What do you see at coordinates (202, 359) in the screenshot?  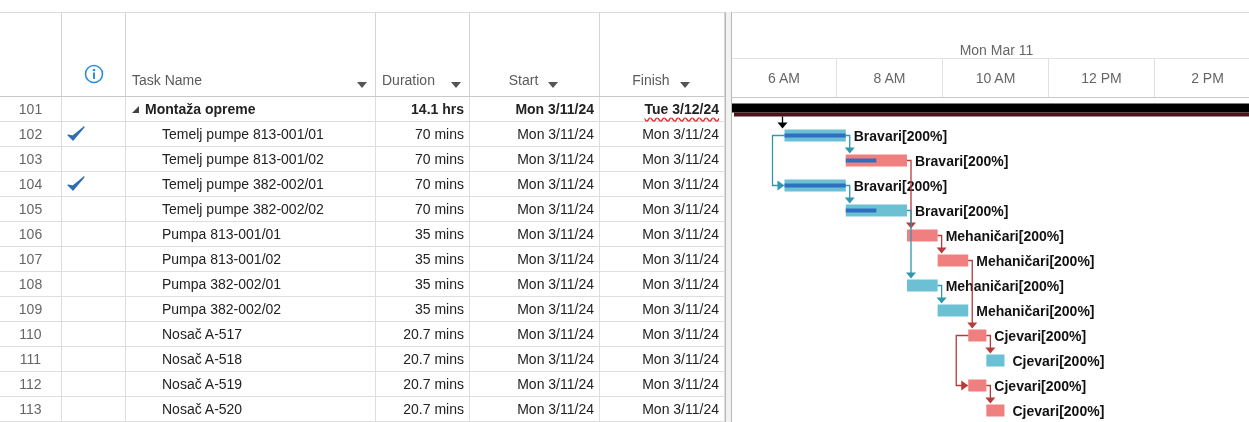 I see `task-name: Nosač A-518` at bounding box center [202, 359].